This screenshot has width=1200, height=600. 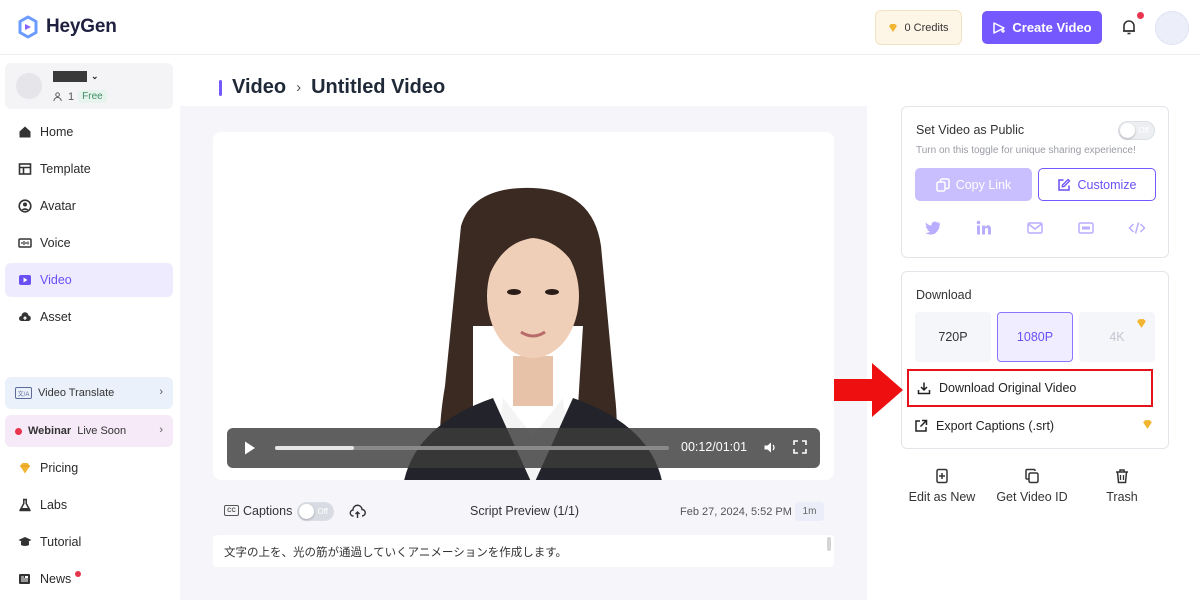 I want to click on flask-icon, so click(x=25, y=505).